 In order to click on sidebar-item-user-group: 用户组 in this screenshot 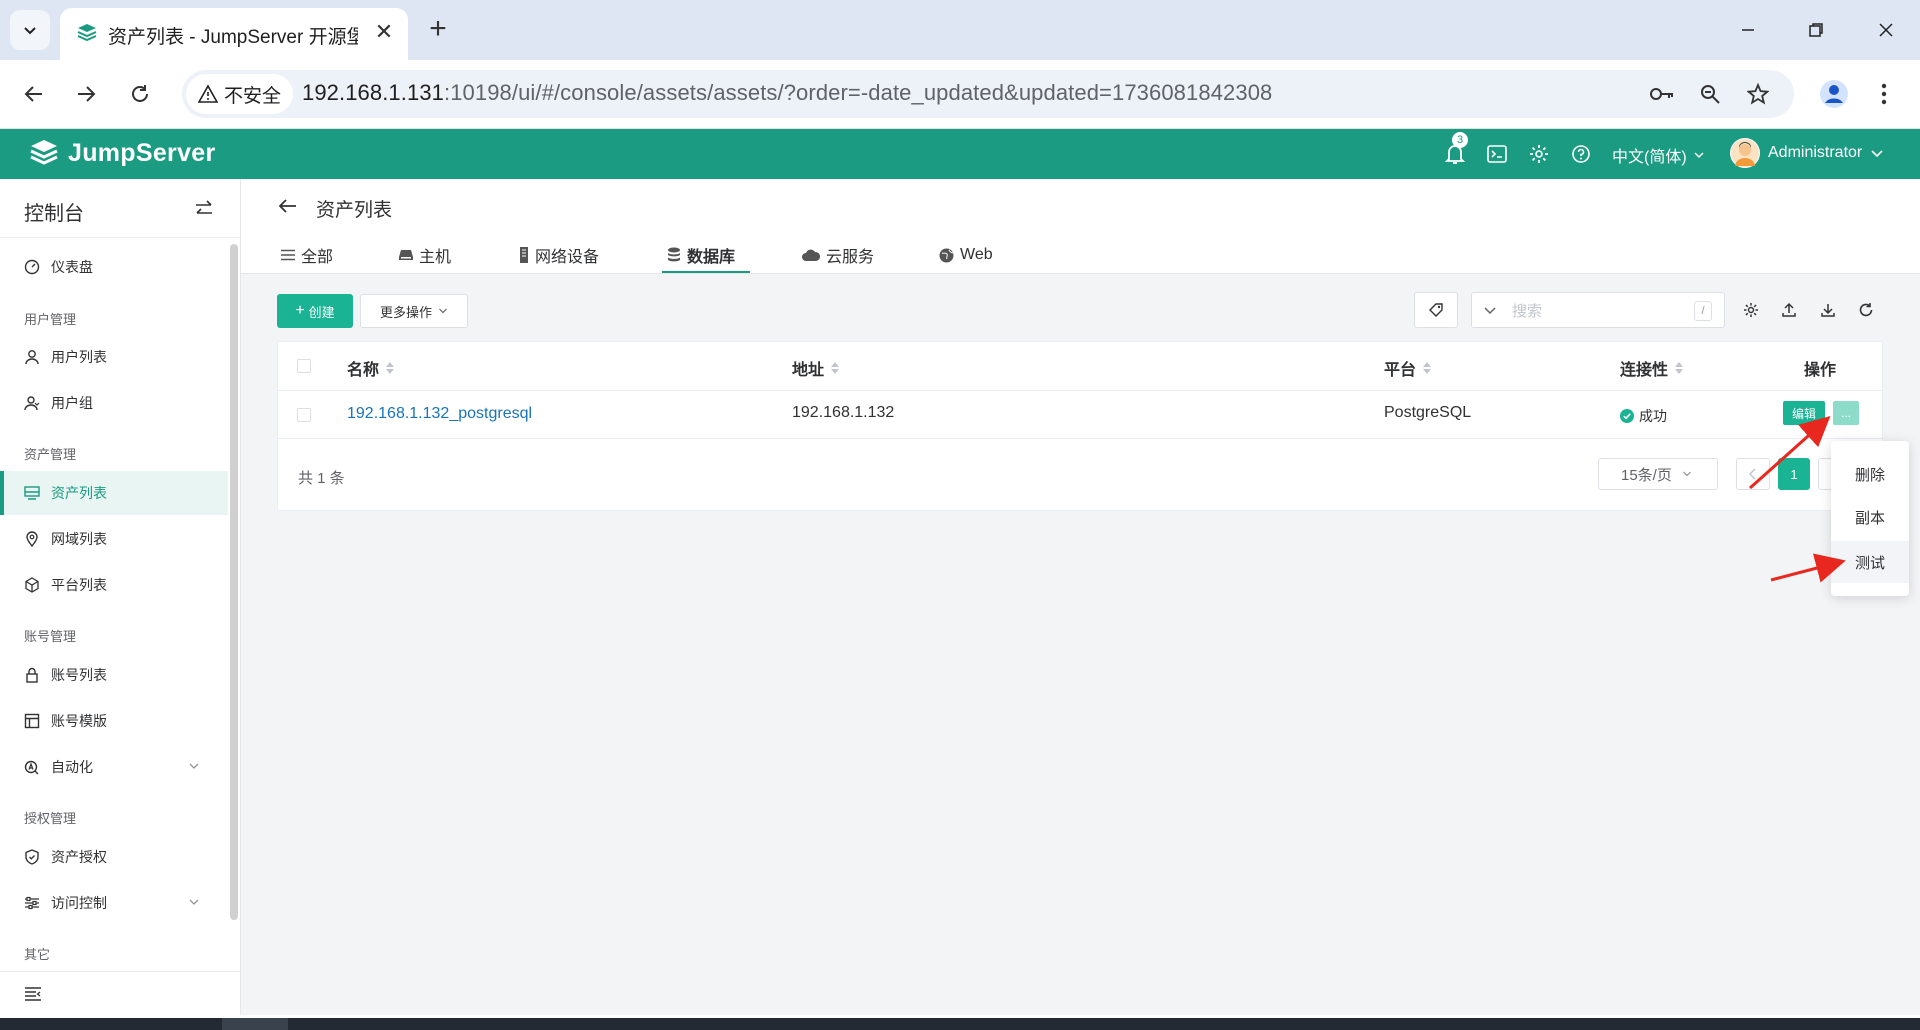, I will do `click(114, 403)`.